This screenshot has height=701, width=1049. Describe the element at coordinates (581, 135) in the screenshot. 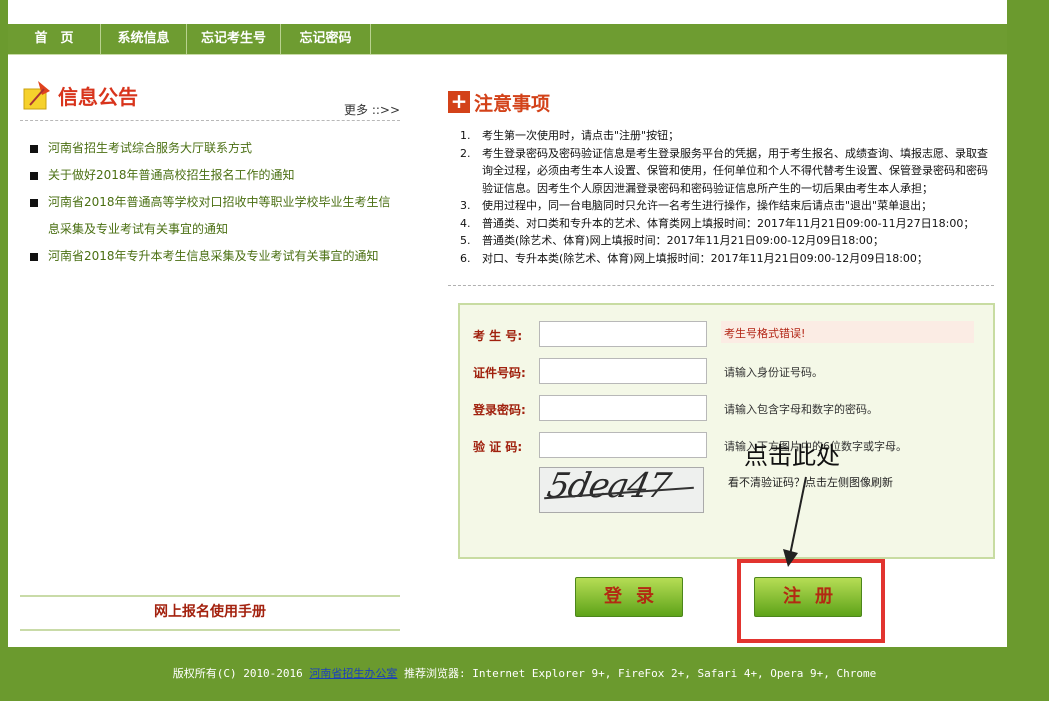

I see `rule-text: 考生第一次使用时，请点击"注册"按钮；` at that location.